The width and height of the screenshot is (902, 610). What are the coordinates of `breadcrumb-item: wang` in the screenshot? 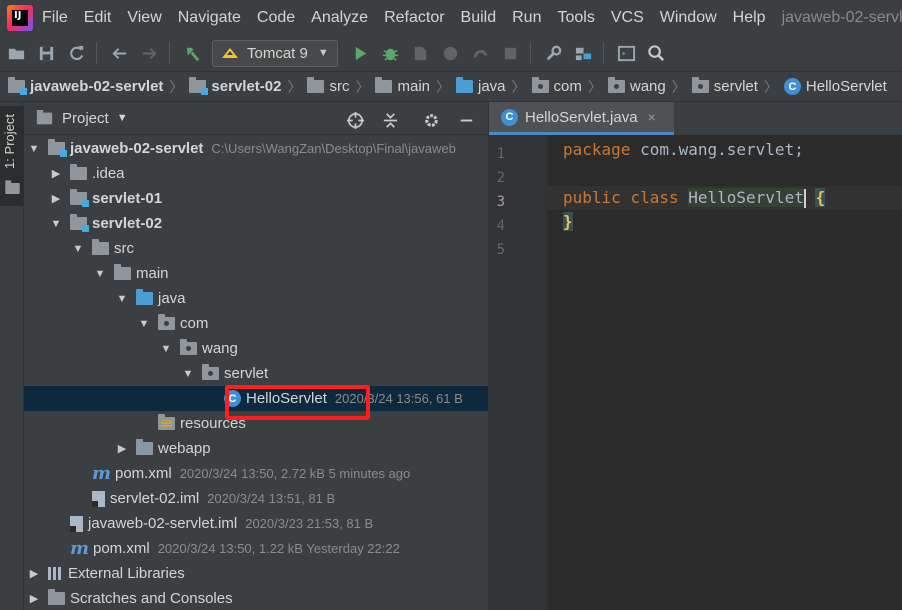 It's located at (636, 86).